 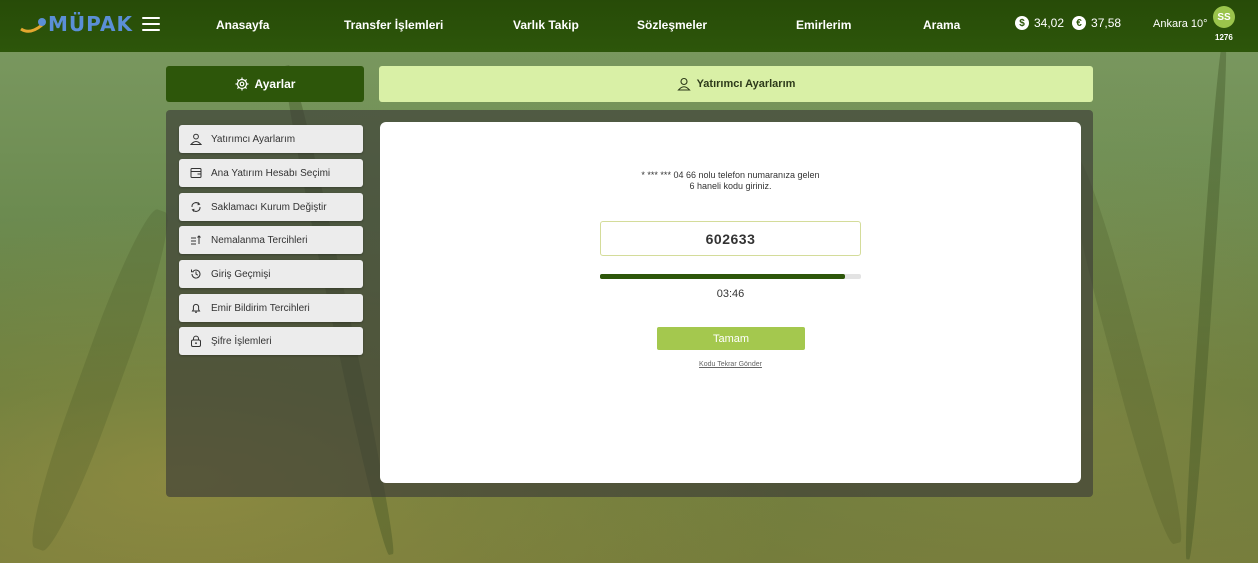 I want to click on hamburger-menu-icon, so click(x=151, y=24).